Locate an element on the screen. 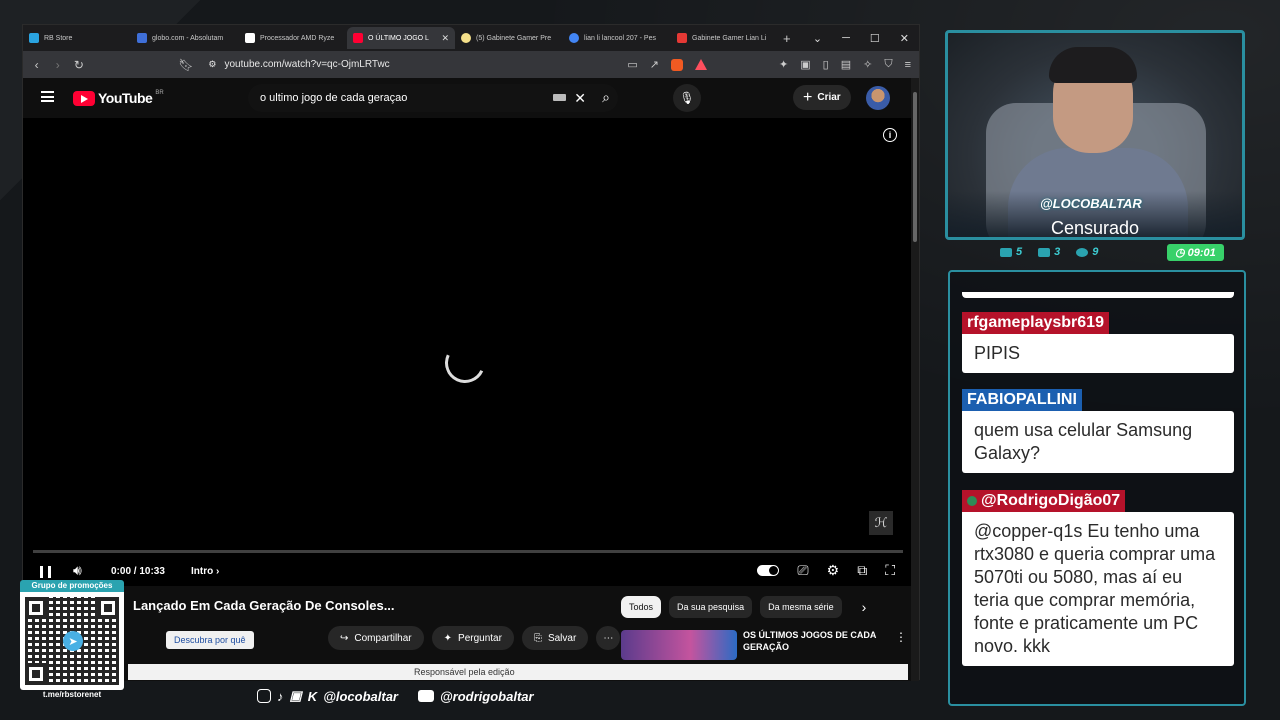  minimize-icon: ─ is located at coordinates (846, 38).